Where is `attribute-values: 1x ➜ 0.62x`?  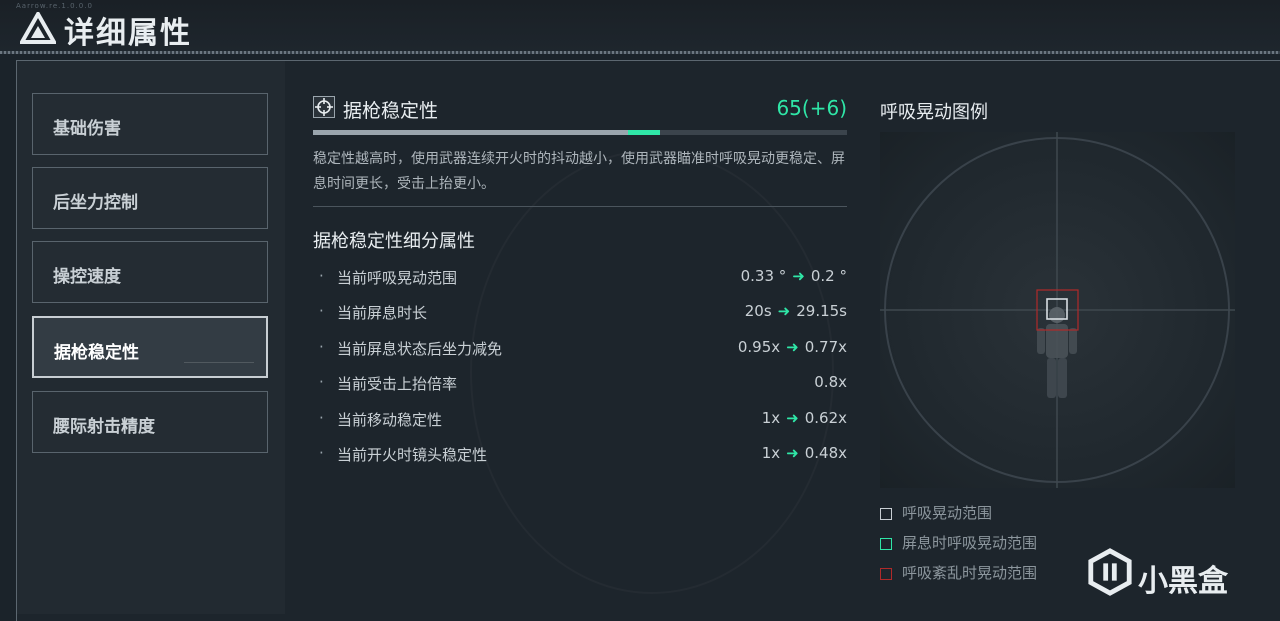
attribute-values: 1x ➜ 0.62x is located at coordinates (804, 418).